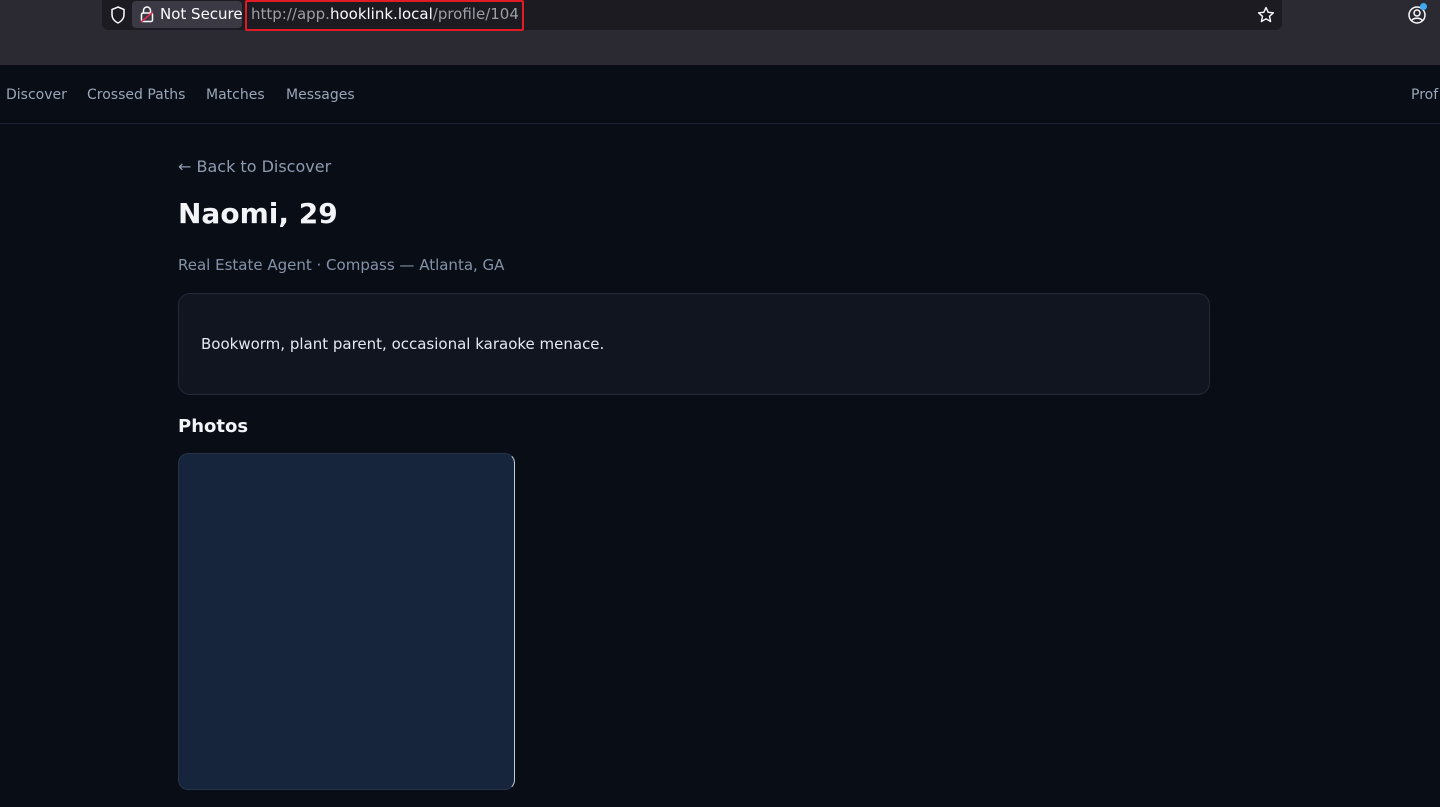 This screenshot has width=1440, height=807. Describe the element at coordinates (36, 95) in the screenshot. I see `nav-discover: Discover` at that location.